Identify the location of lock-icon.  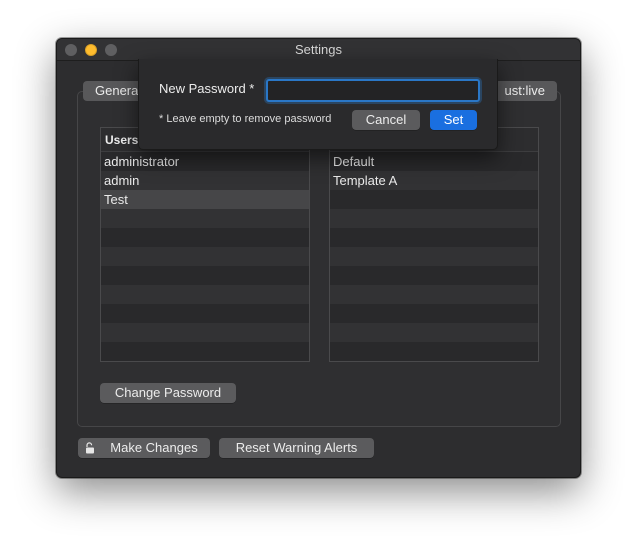
(90, 448).